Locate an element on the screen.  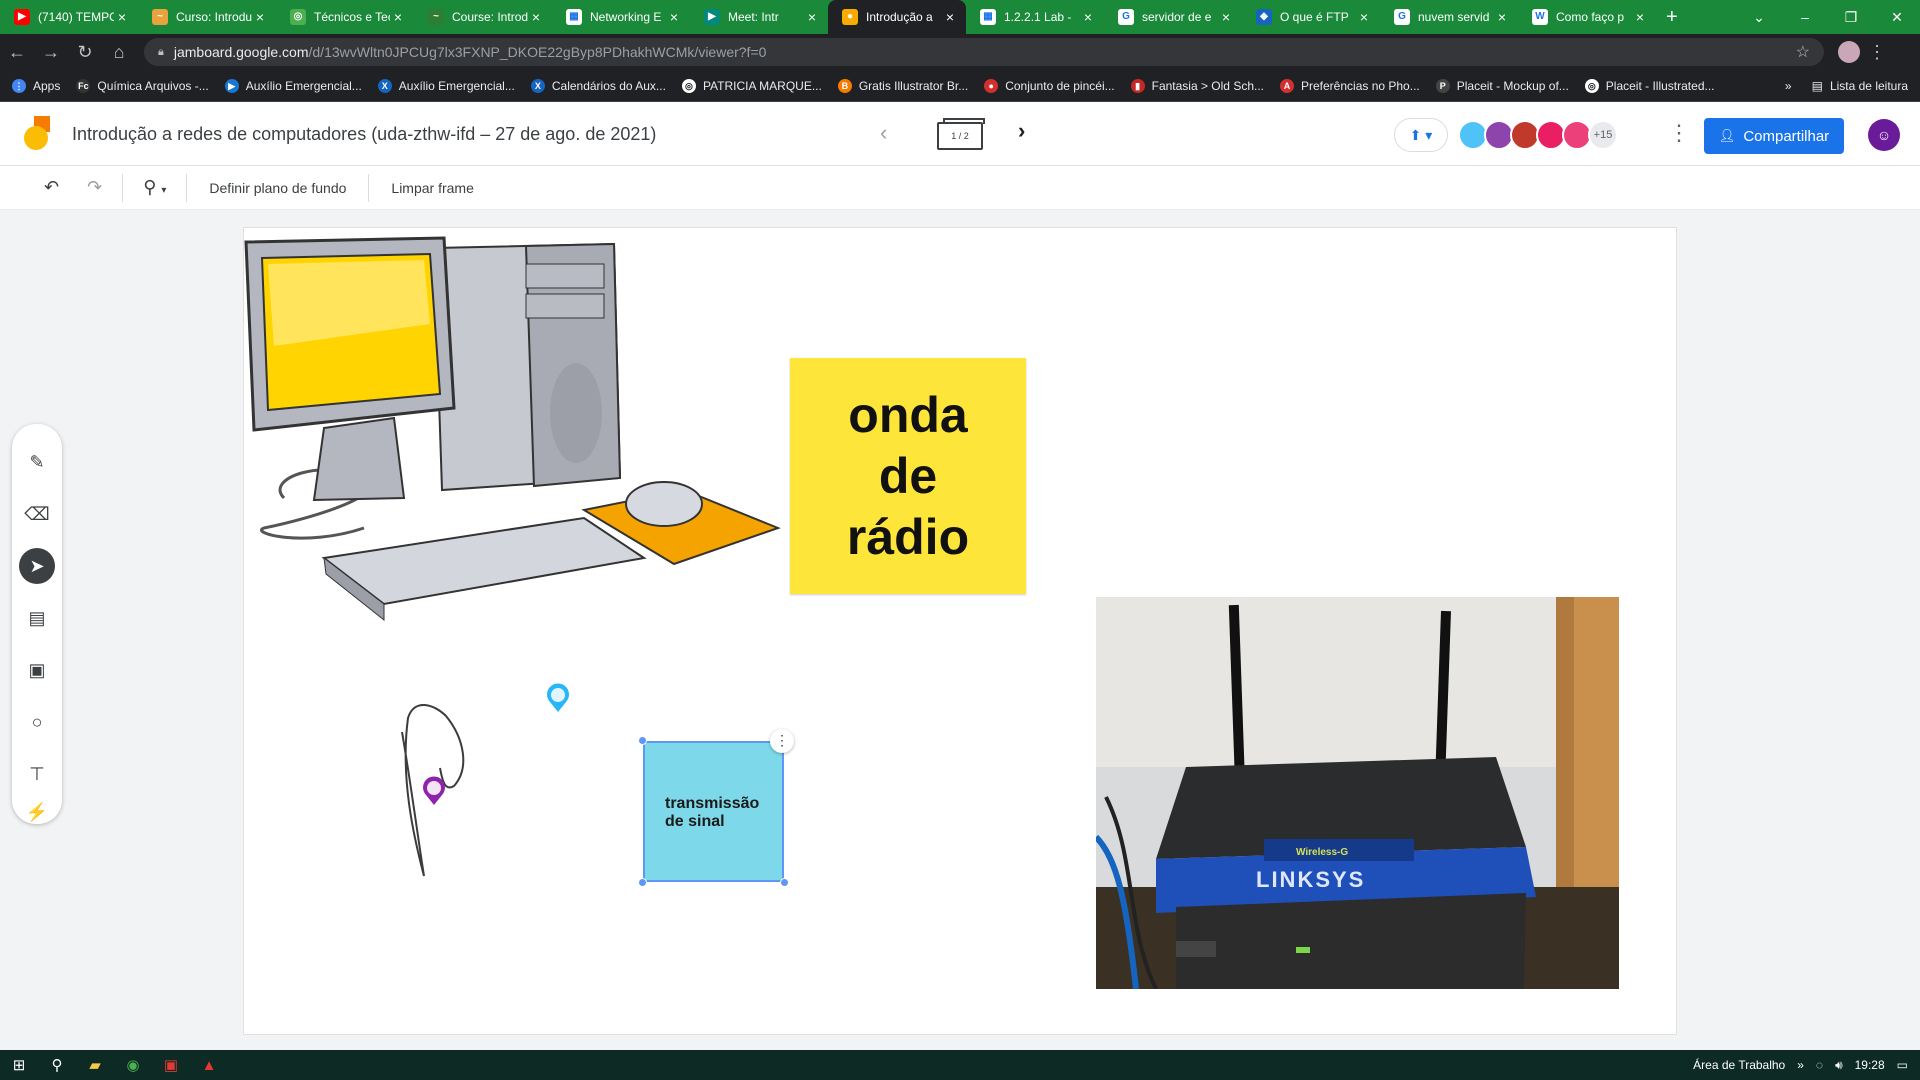
wifi-icon: ◌ is located at coordinates (1819, 1065).